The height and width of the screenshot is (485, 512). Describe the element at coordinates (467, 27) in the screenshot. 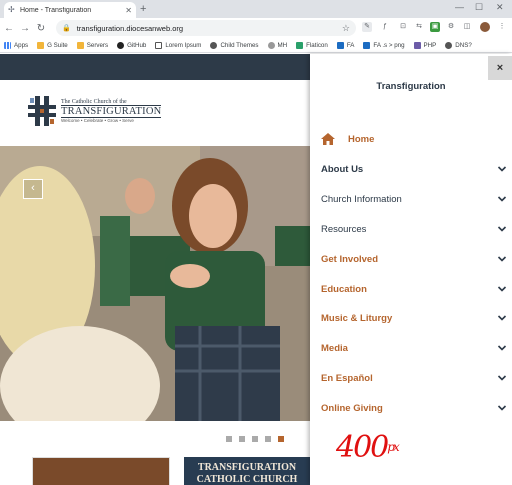

I see `extension-icon: ◫` at that location.